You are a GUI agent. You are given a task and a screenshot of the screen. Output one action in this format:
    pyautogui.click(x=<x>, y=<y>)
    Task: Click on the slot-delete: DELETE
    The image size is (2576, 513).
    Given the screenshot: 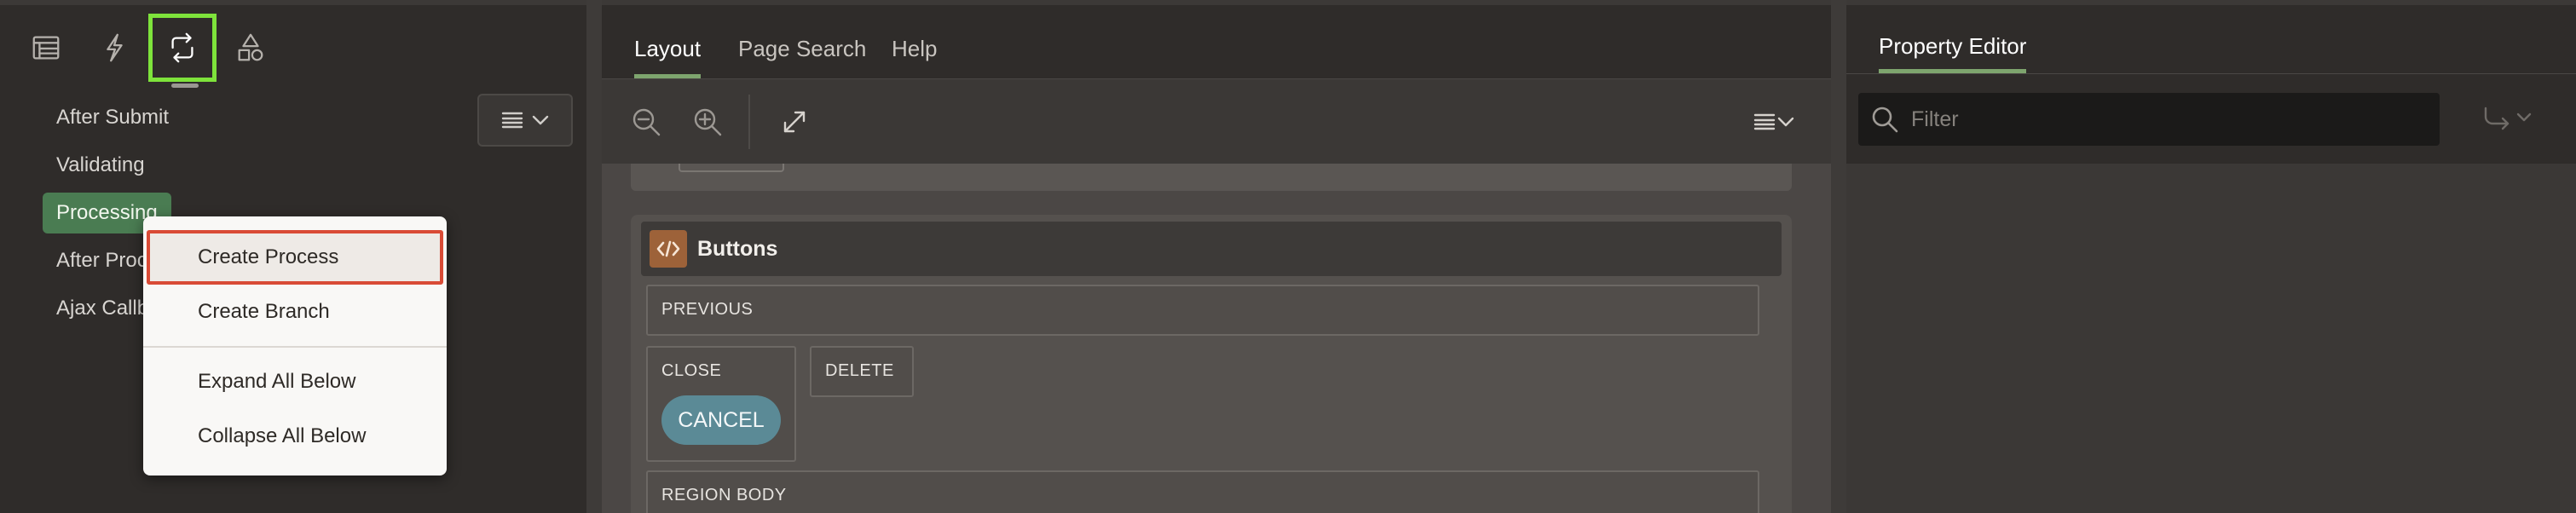 What is the action you would take?
    pyautogui.click(x=862, y=371)
    